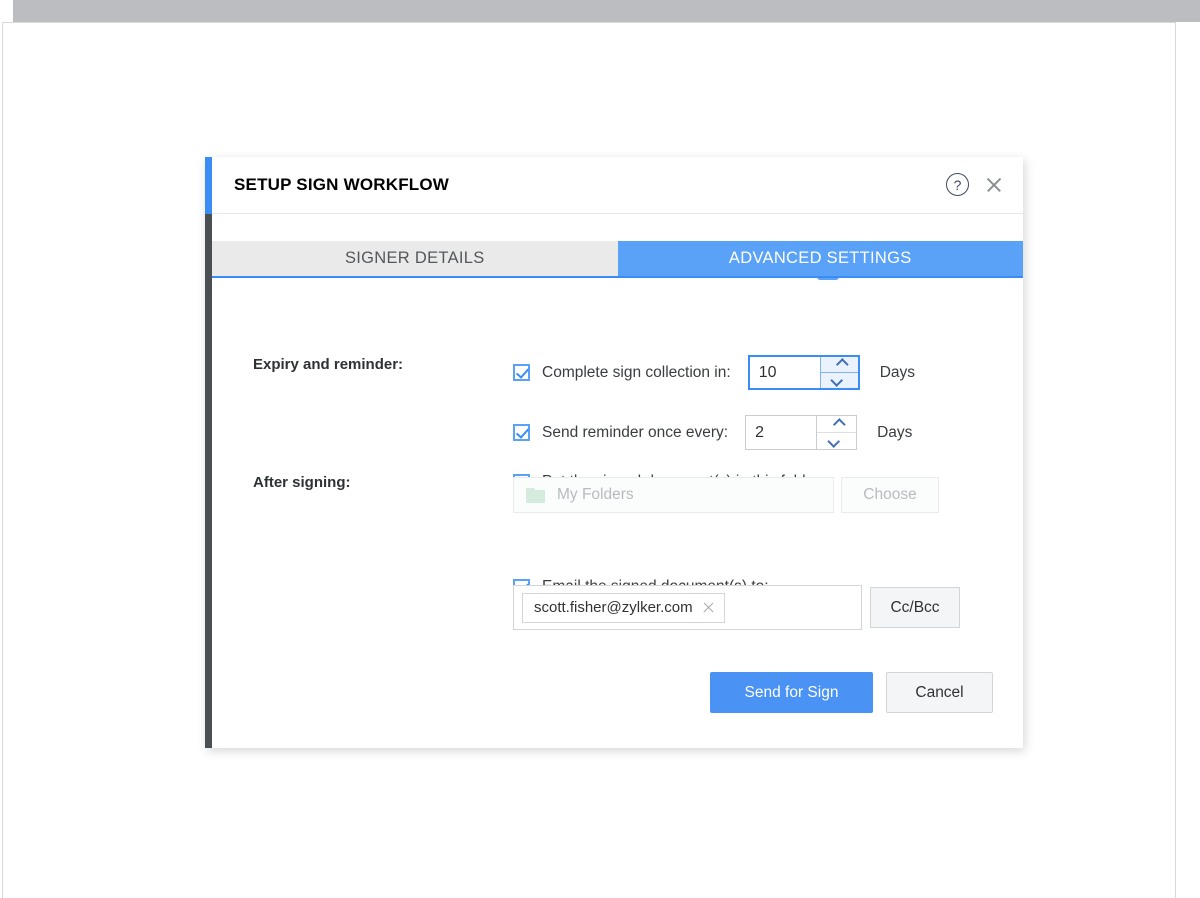  Describe the element at coordinates (895, 432) in the screenshot. I see `send-reminder-unit: Days` at that location.